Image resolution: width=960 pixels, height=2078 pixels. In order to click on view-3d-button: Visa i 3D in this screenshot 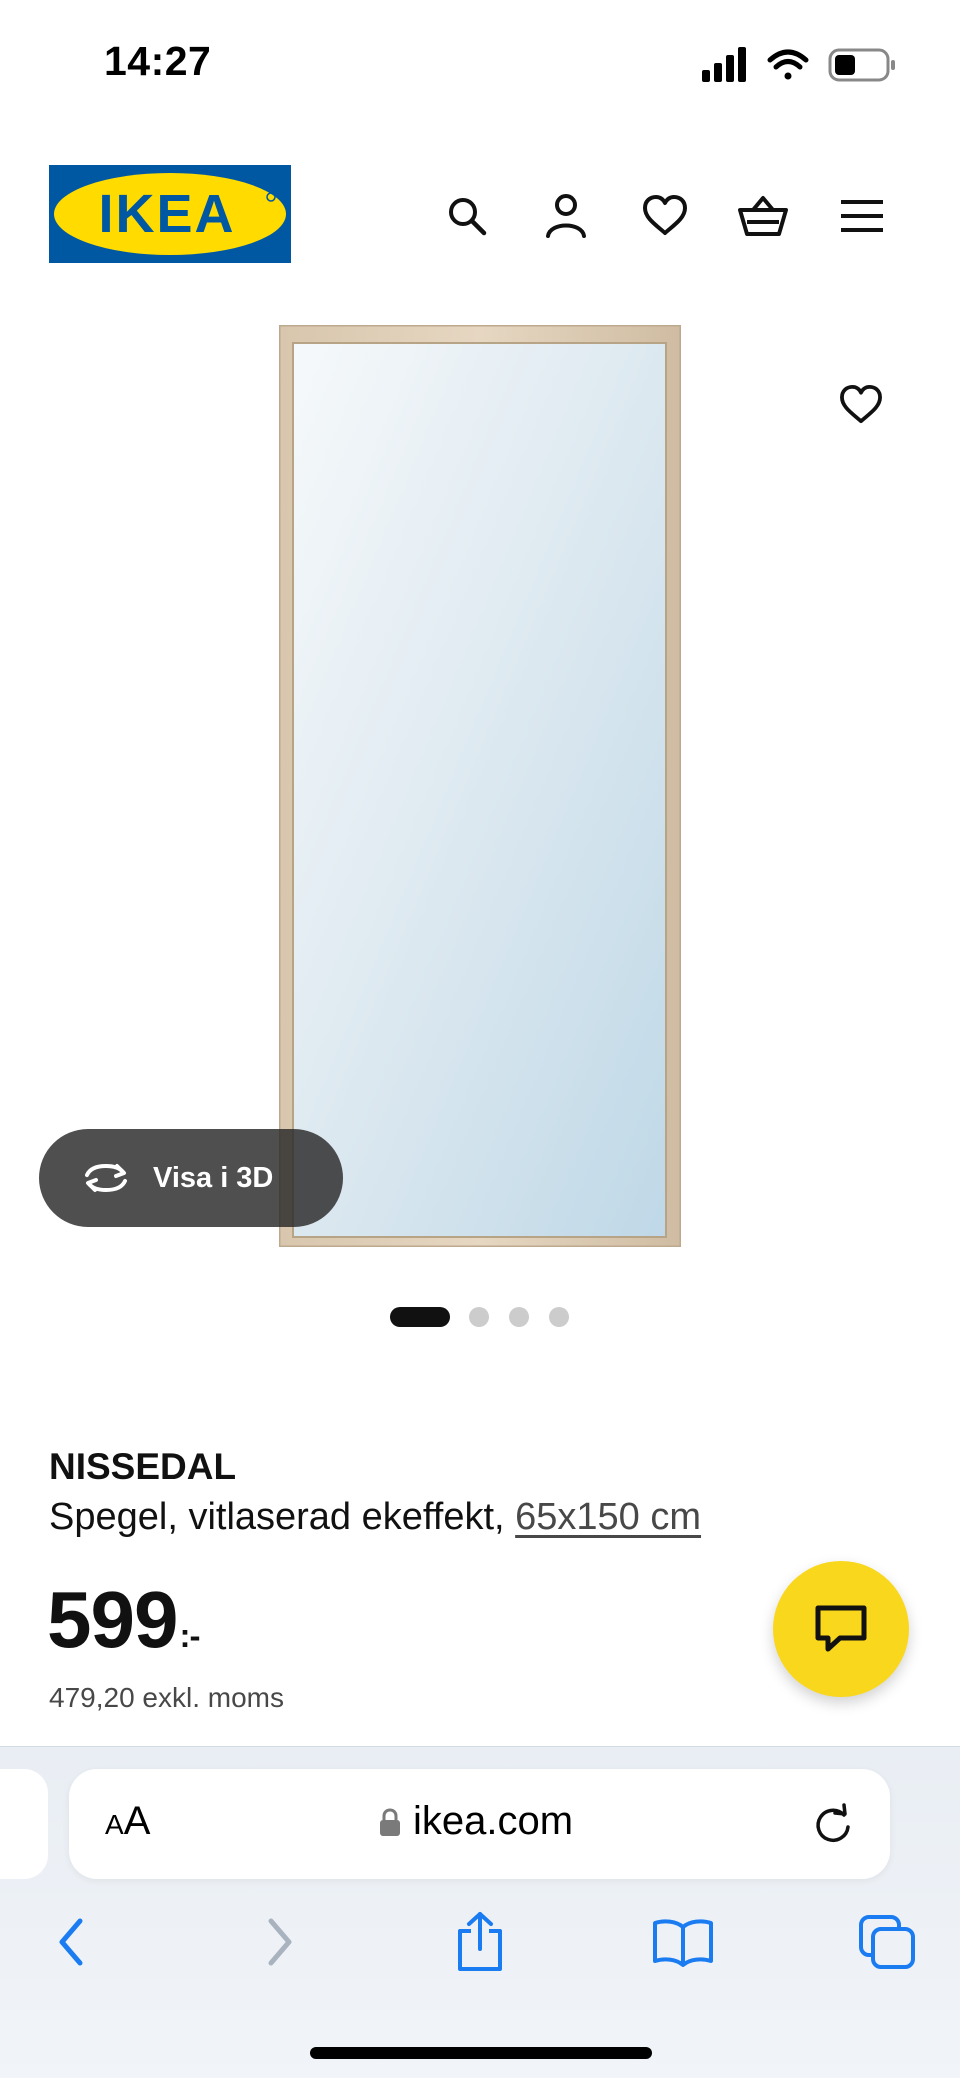, I will do `click(191, 1178)`.